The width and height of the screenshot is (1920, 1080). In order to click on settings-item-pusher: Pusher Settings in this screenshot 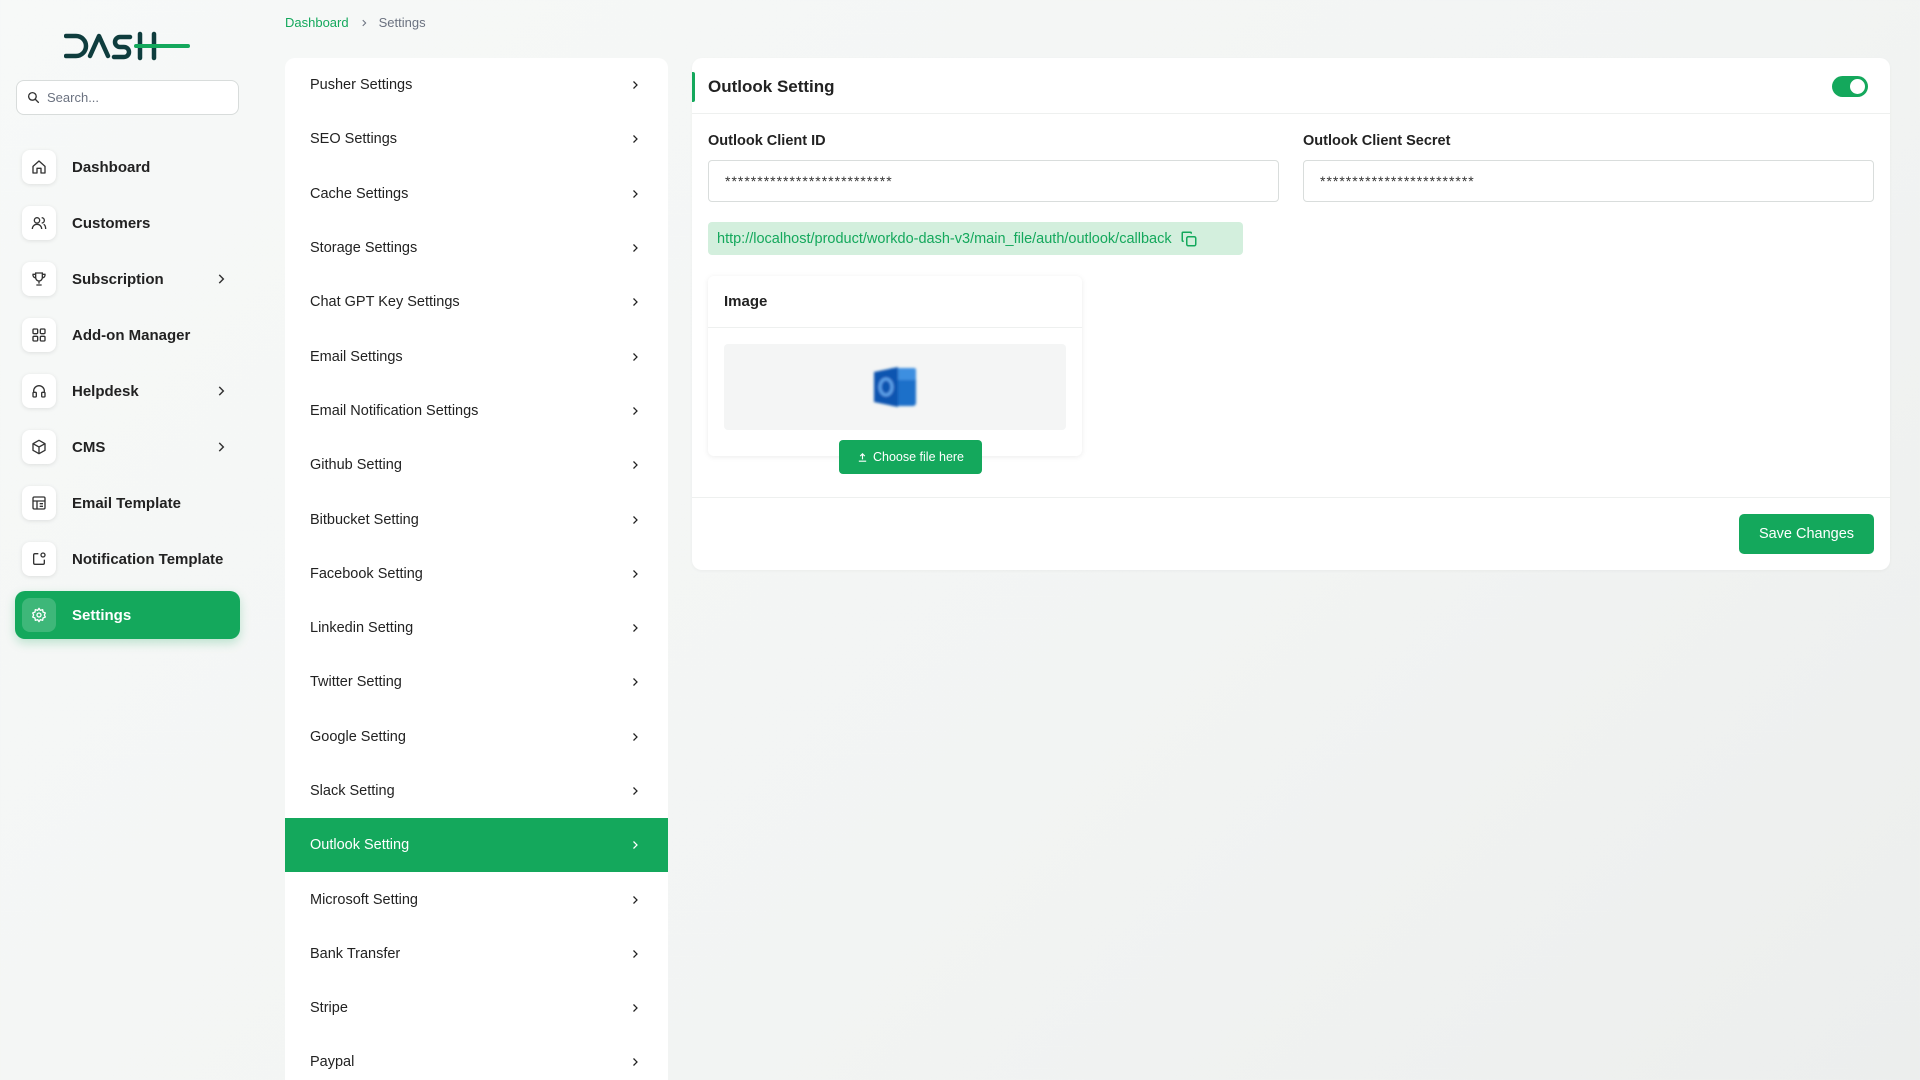, I will do `click(476, 85)`.